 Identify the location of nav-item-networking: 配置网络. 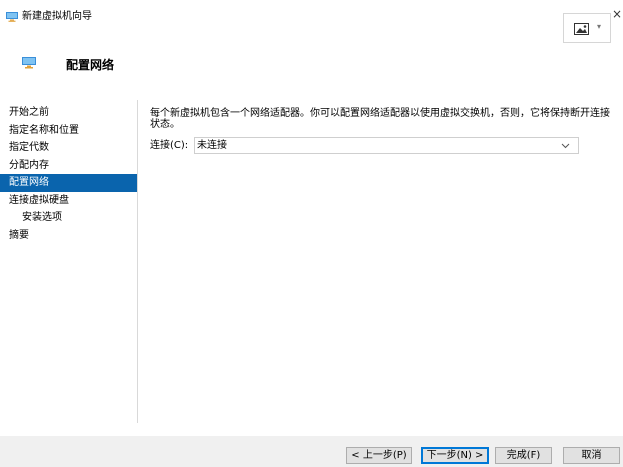
(68, 183).